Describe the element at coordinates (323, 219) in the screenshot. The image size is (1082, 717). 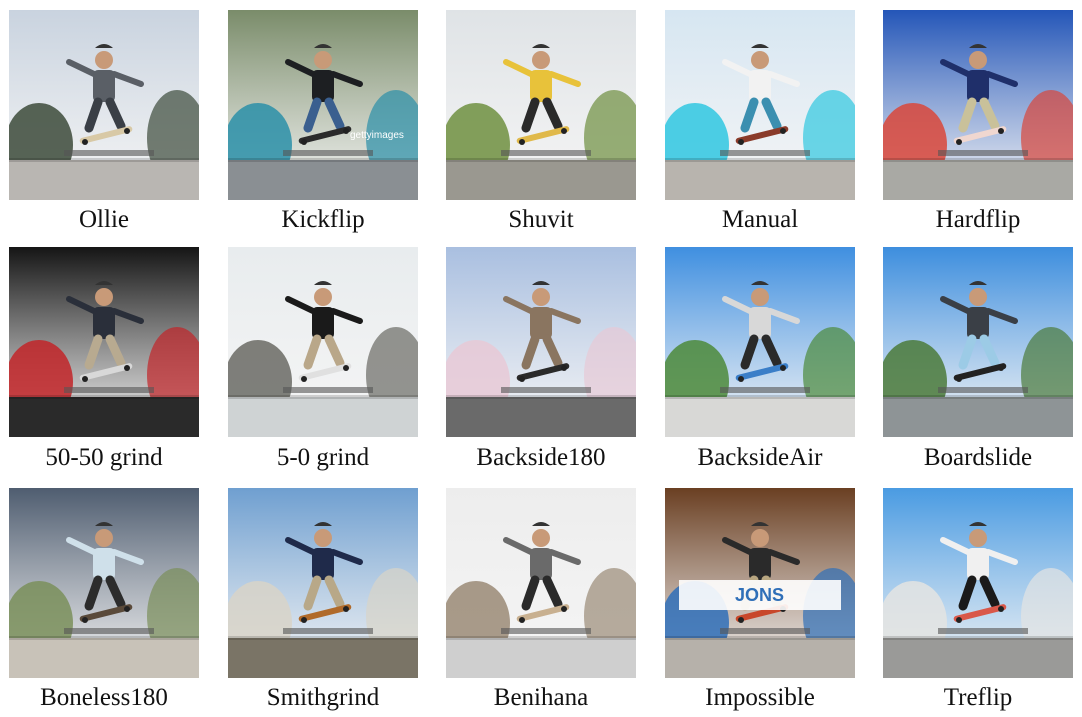
I see `trick-label-kickflip: Kickflip` at that location.